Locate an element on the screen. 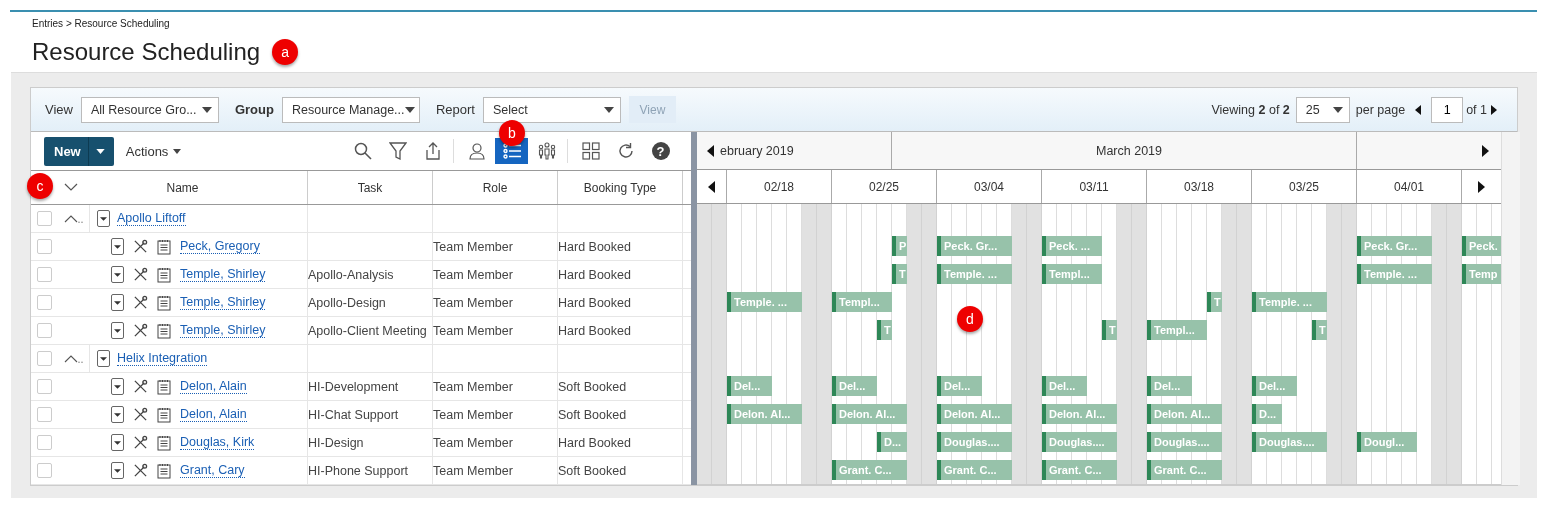 This screenshot has width=1549, height=515. new-button: New is located at coordinates (79, 151).